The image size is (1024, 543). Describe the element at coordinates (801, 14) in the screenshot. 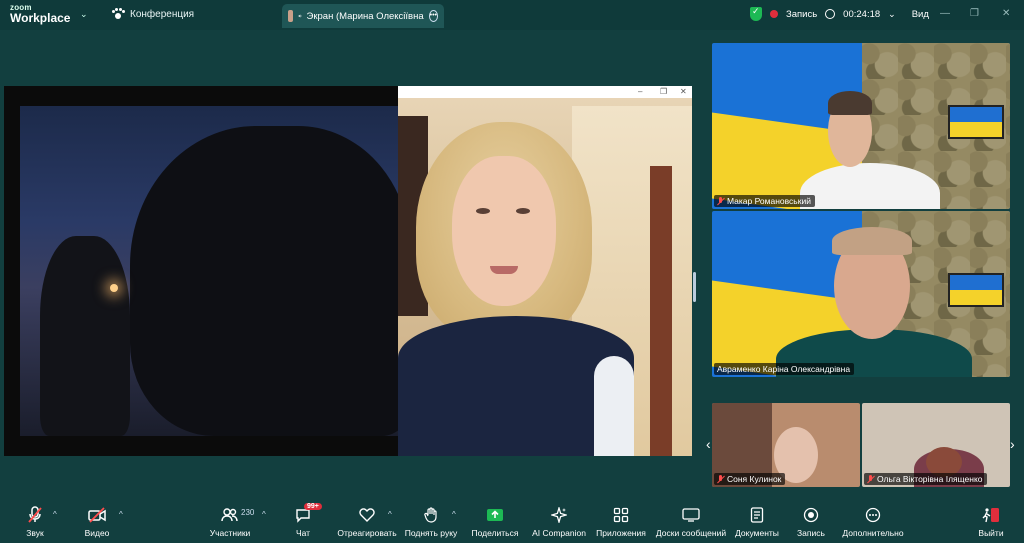

I see `recording-label: Запись` at that location.